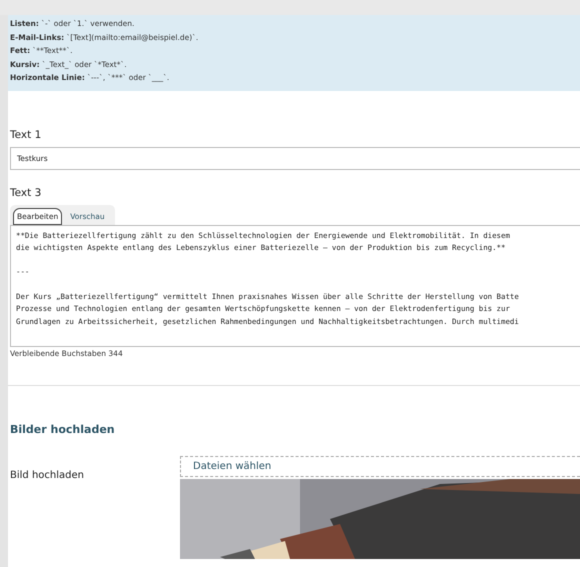  Describe the element at coordinates (26, 134) in the screenshot. I see `field-label: Text 1` at that location.